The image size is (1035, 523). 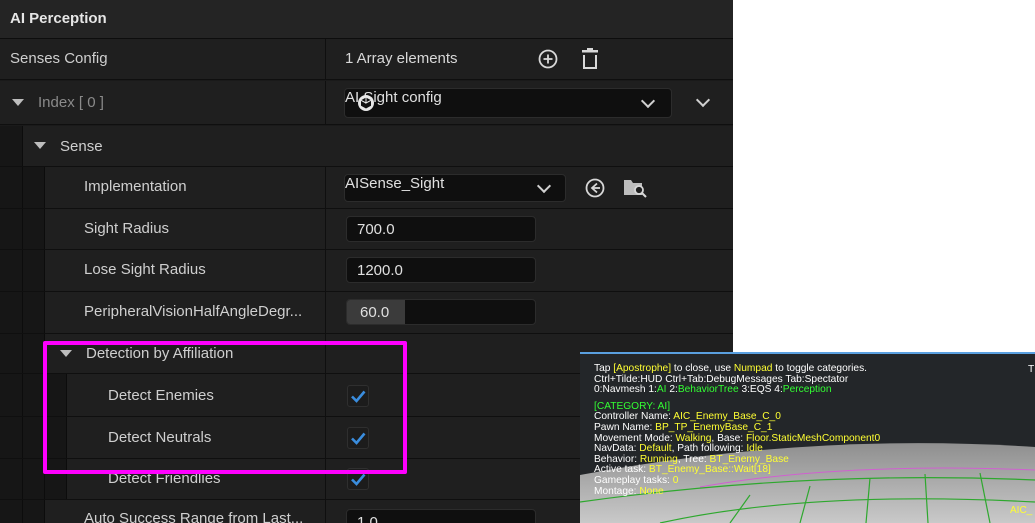 What do you see at coordinates (366, 19) in the screenshot?
I see `section-header-ai-perception: AI Perception` at bounding box center [366, 19].